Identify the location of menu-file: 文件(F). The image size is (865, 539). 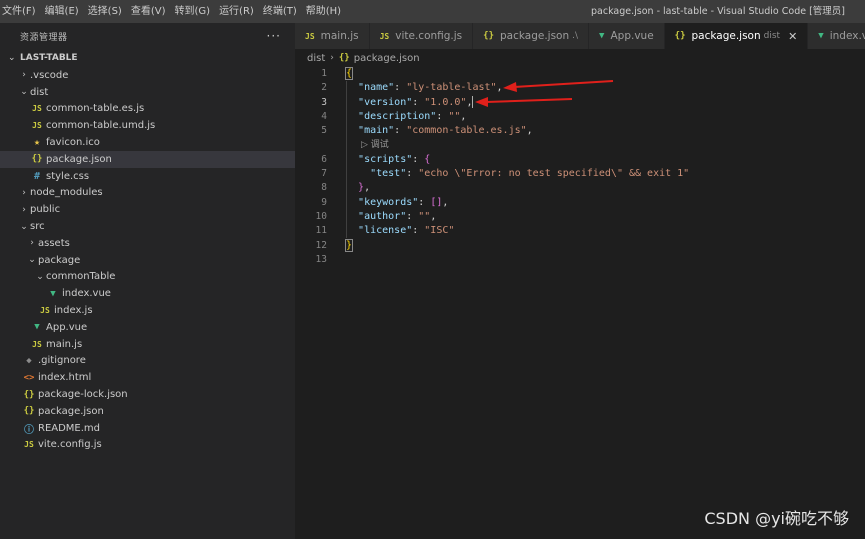
(20, 11).